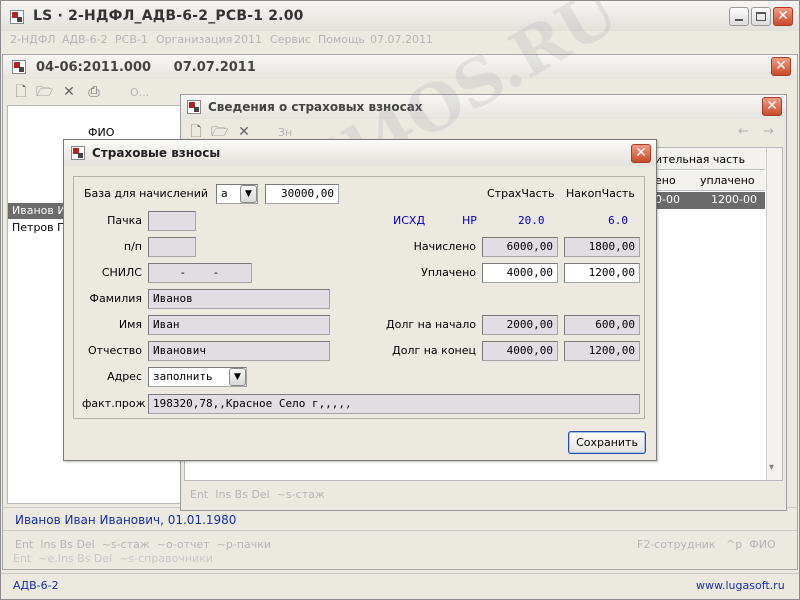 This screenshot has height=600, width=800. I want to click on maximize-icon, so click(761, 16).